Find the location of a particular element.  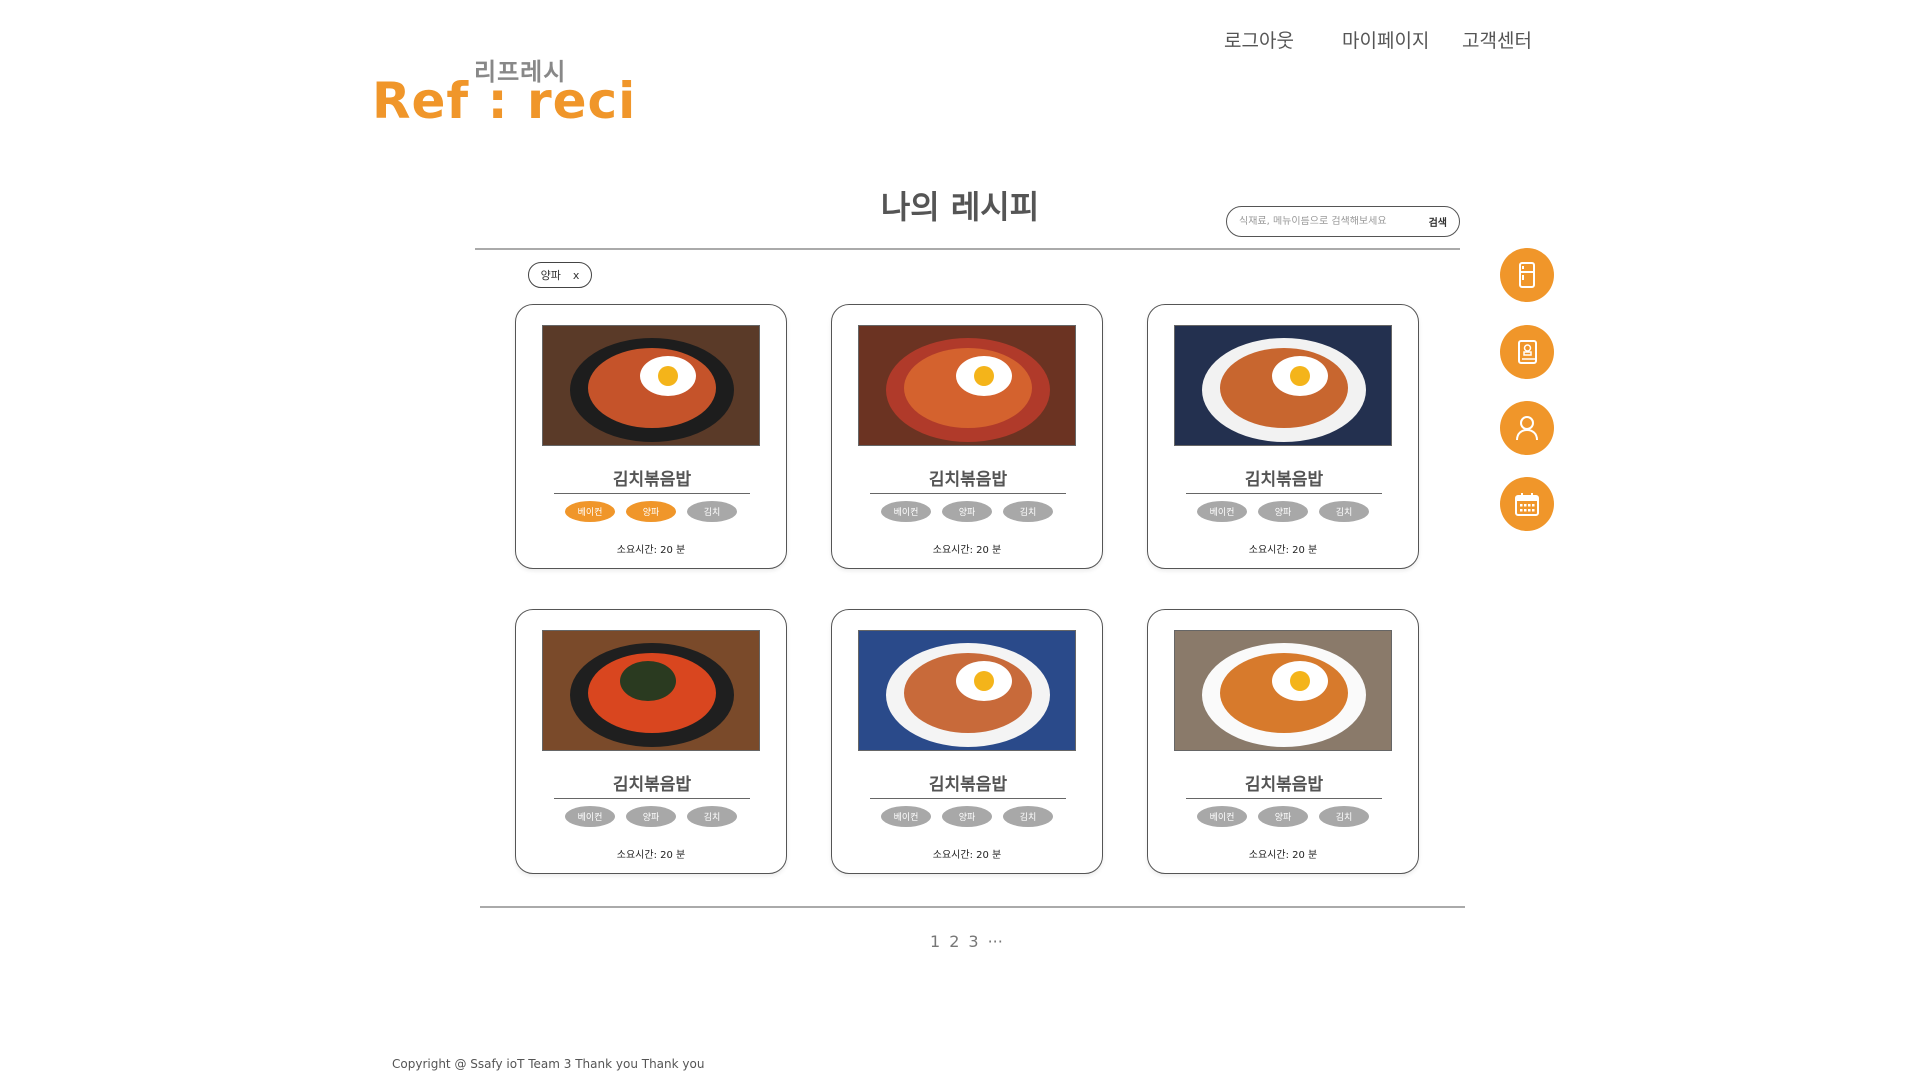

logo: 리프레시 Ref : reci is located at coordinates (503, 91).